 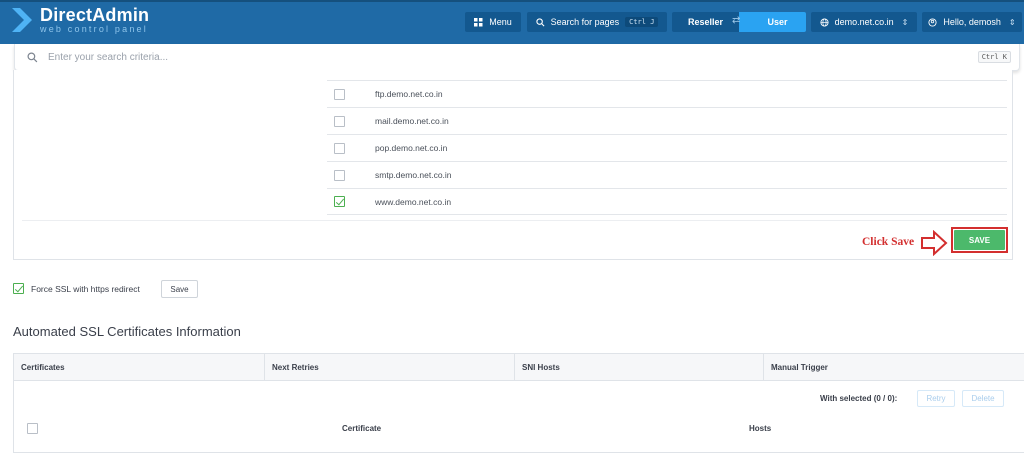 I want to click on subheader-hosts: Hosts, so click(x=760, y=428).